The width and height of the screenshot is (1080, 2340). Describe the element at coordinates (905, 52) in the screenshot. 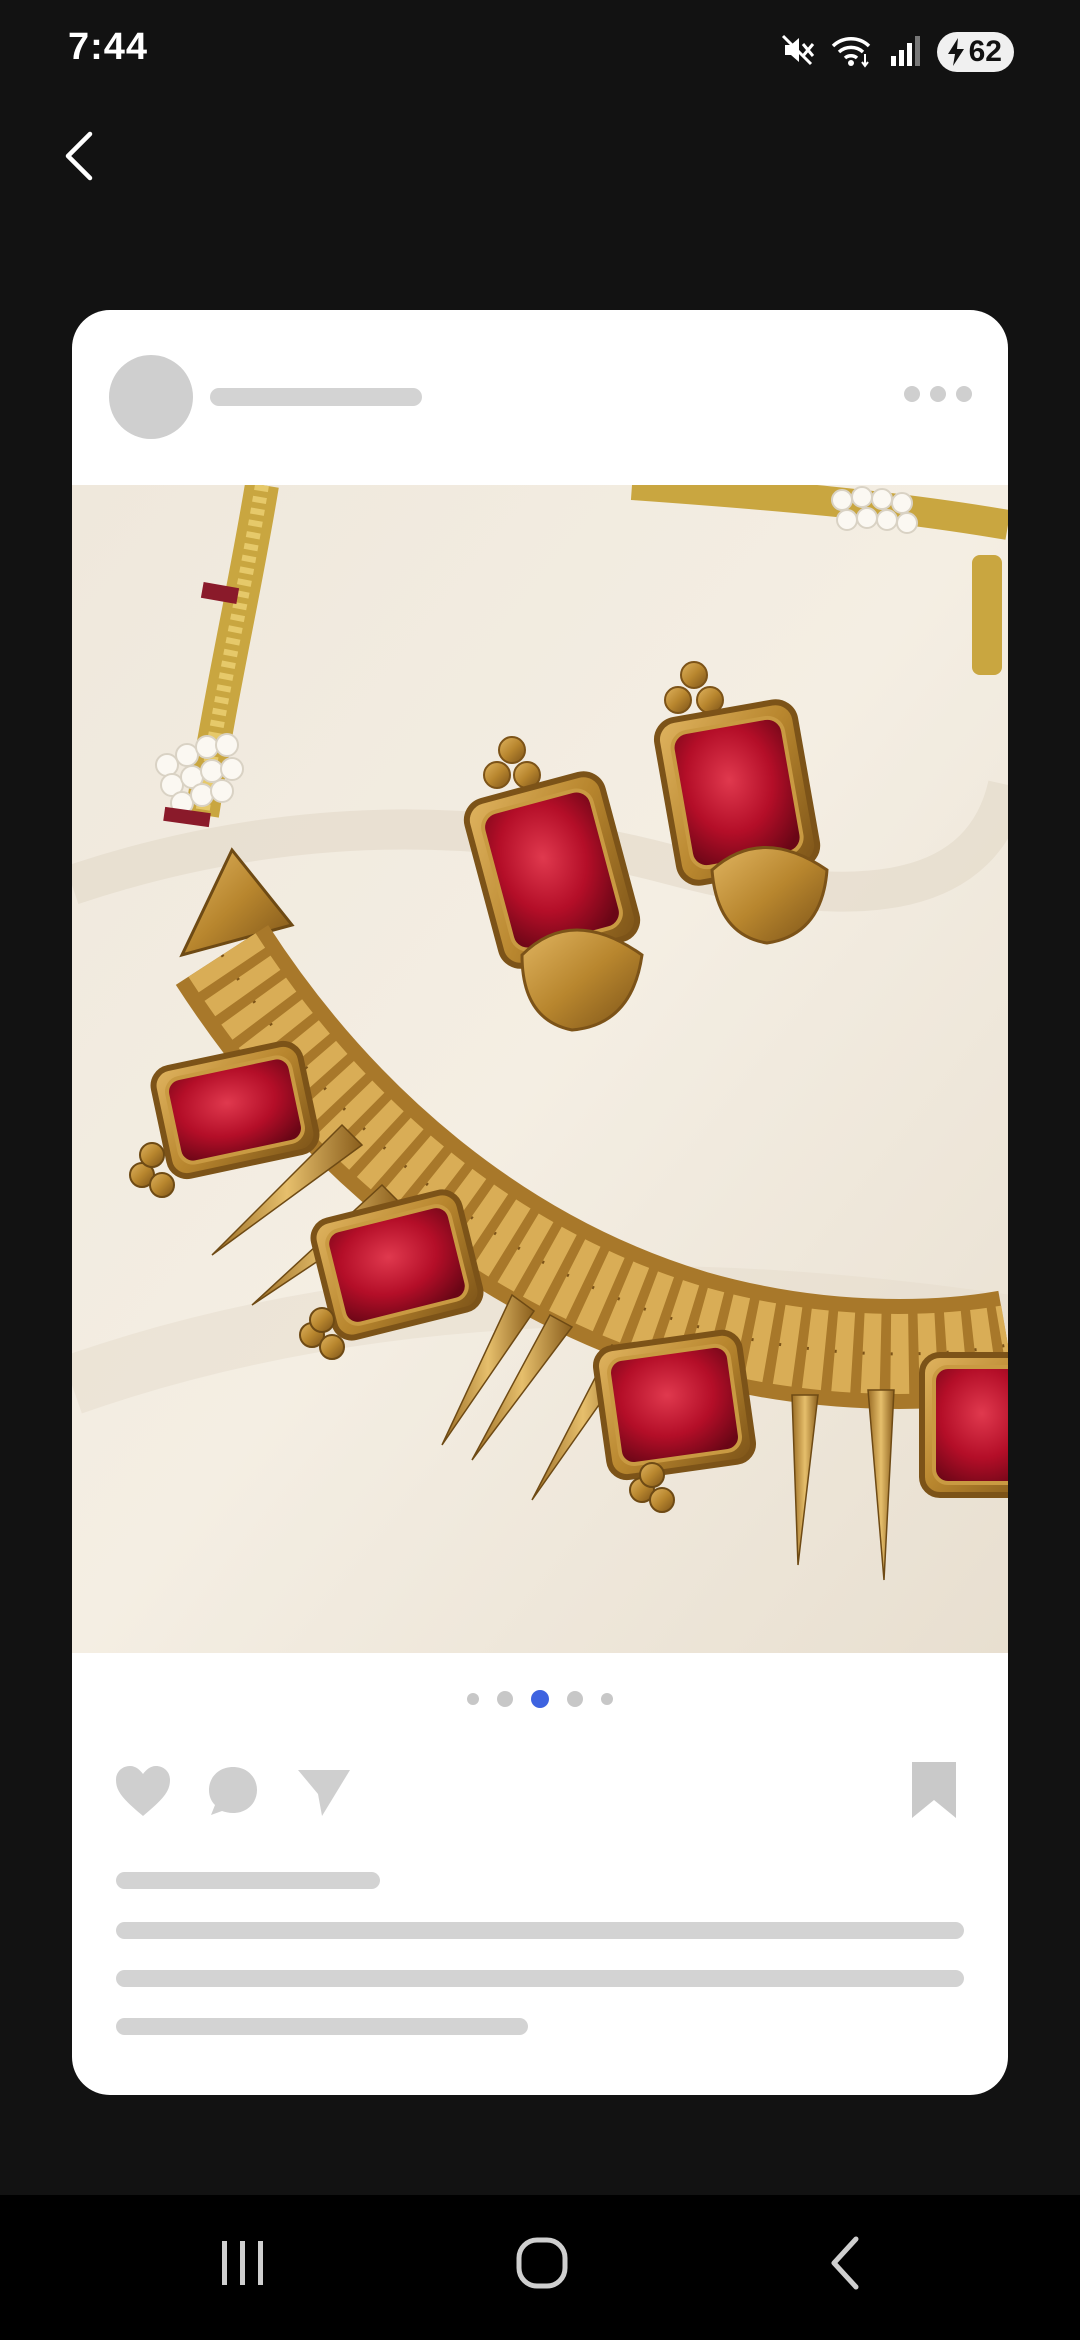

I see `signal-icon` at that location.